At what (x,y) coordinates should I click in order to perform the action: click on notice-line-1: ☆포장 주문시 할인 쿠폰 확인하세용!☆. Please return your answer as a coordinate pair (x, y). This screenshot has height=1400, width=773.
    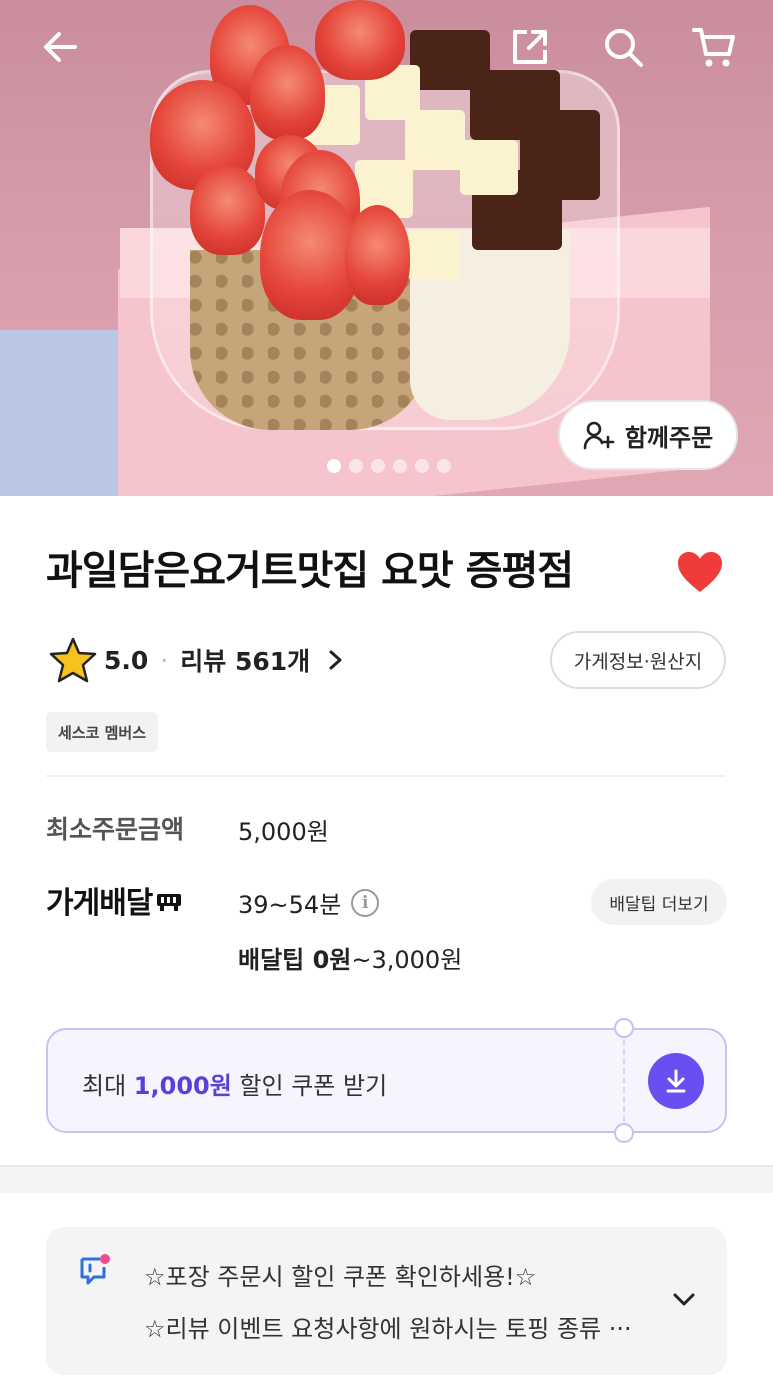
    Looking at the image, I should click on (340, 1277).